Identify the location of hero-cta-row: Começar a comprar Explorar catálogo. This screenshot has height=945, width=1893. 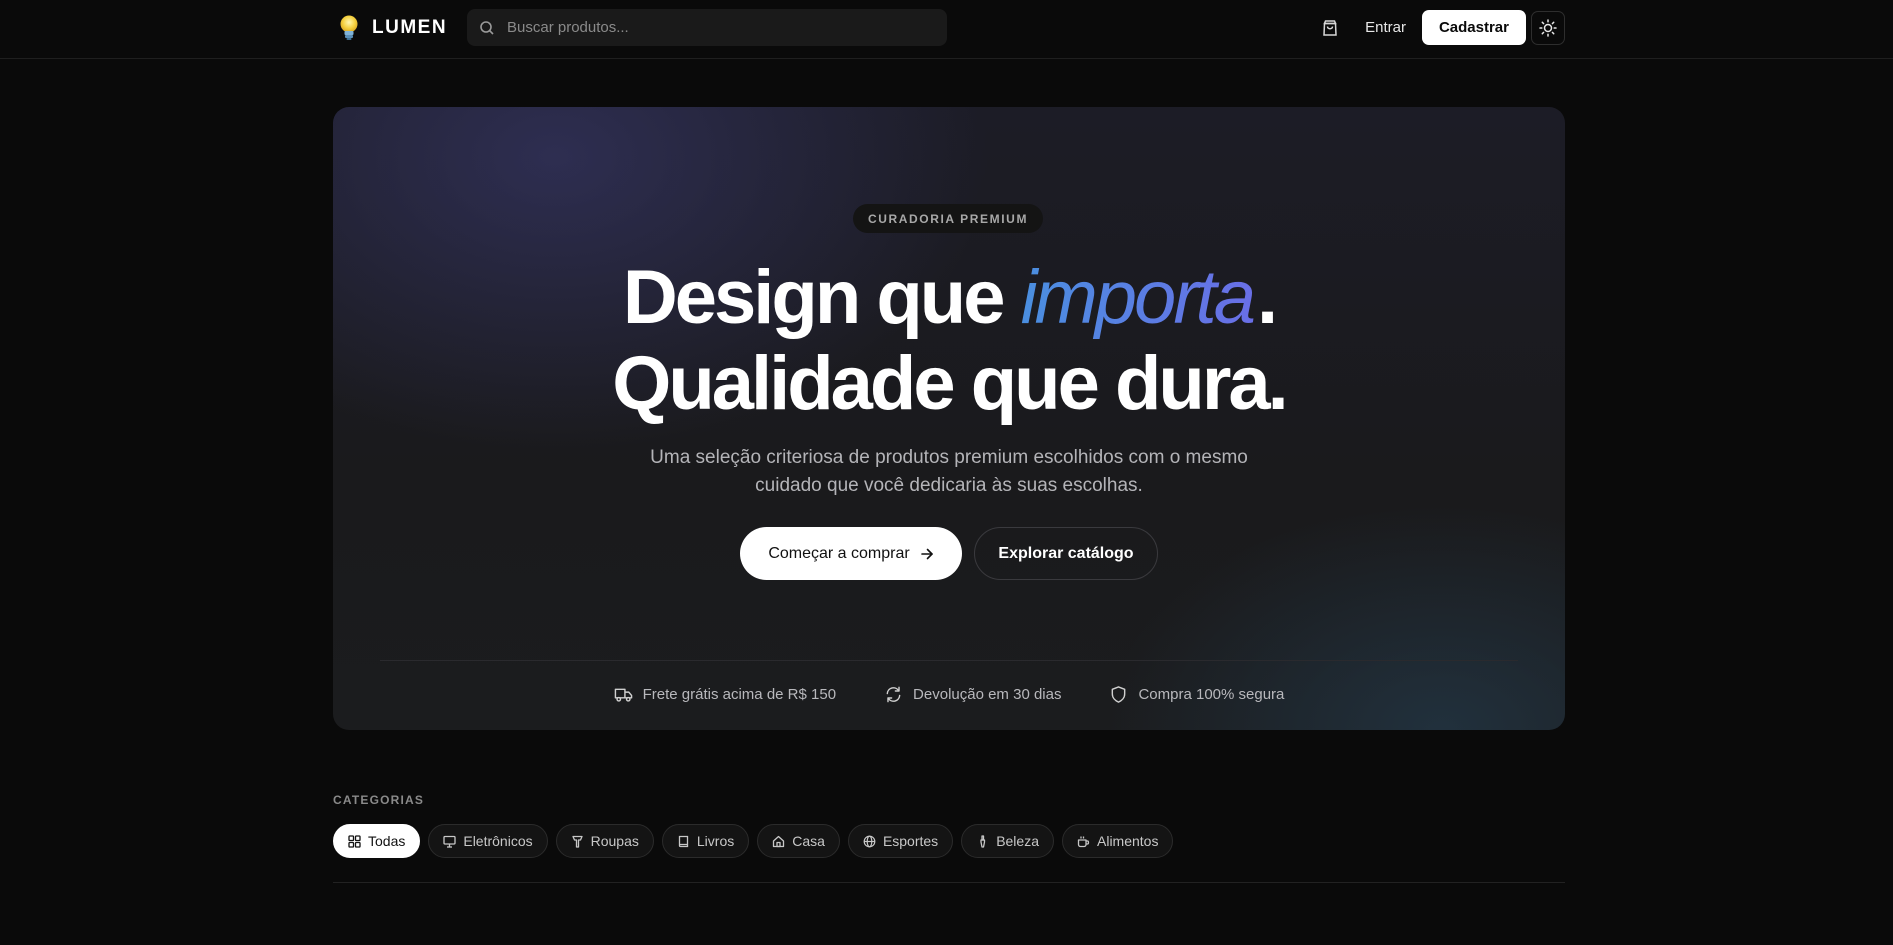
(949, 553).